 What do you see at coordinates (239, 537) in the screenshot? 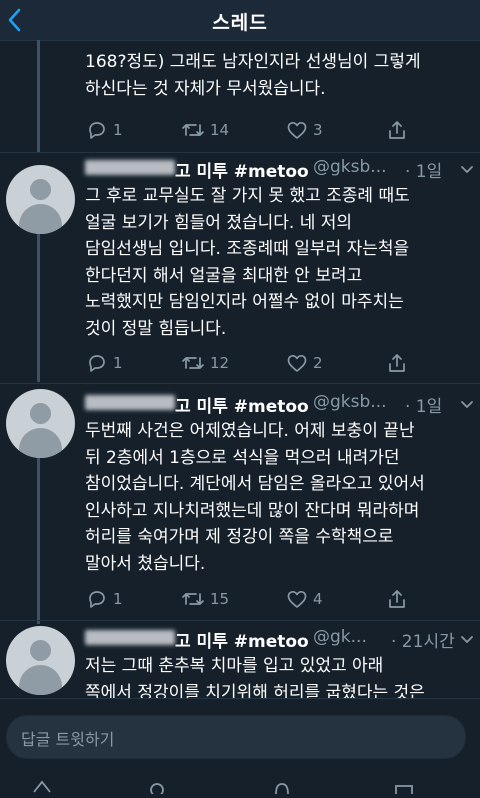
I see `tweet-line: 허리를 숙여가며 제 정강이 쪽을 수학책으로` at bounding box center [239, 537].